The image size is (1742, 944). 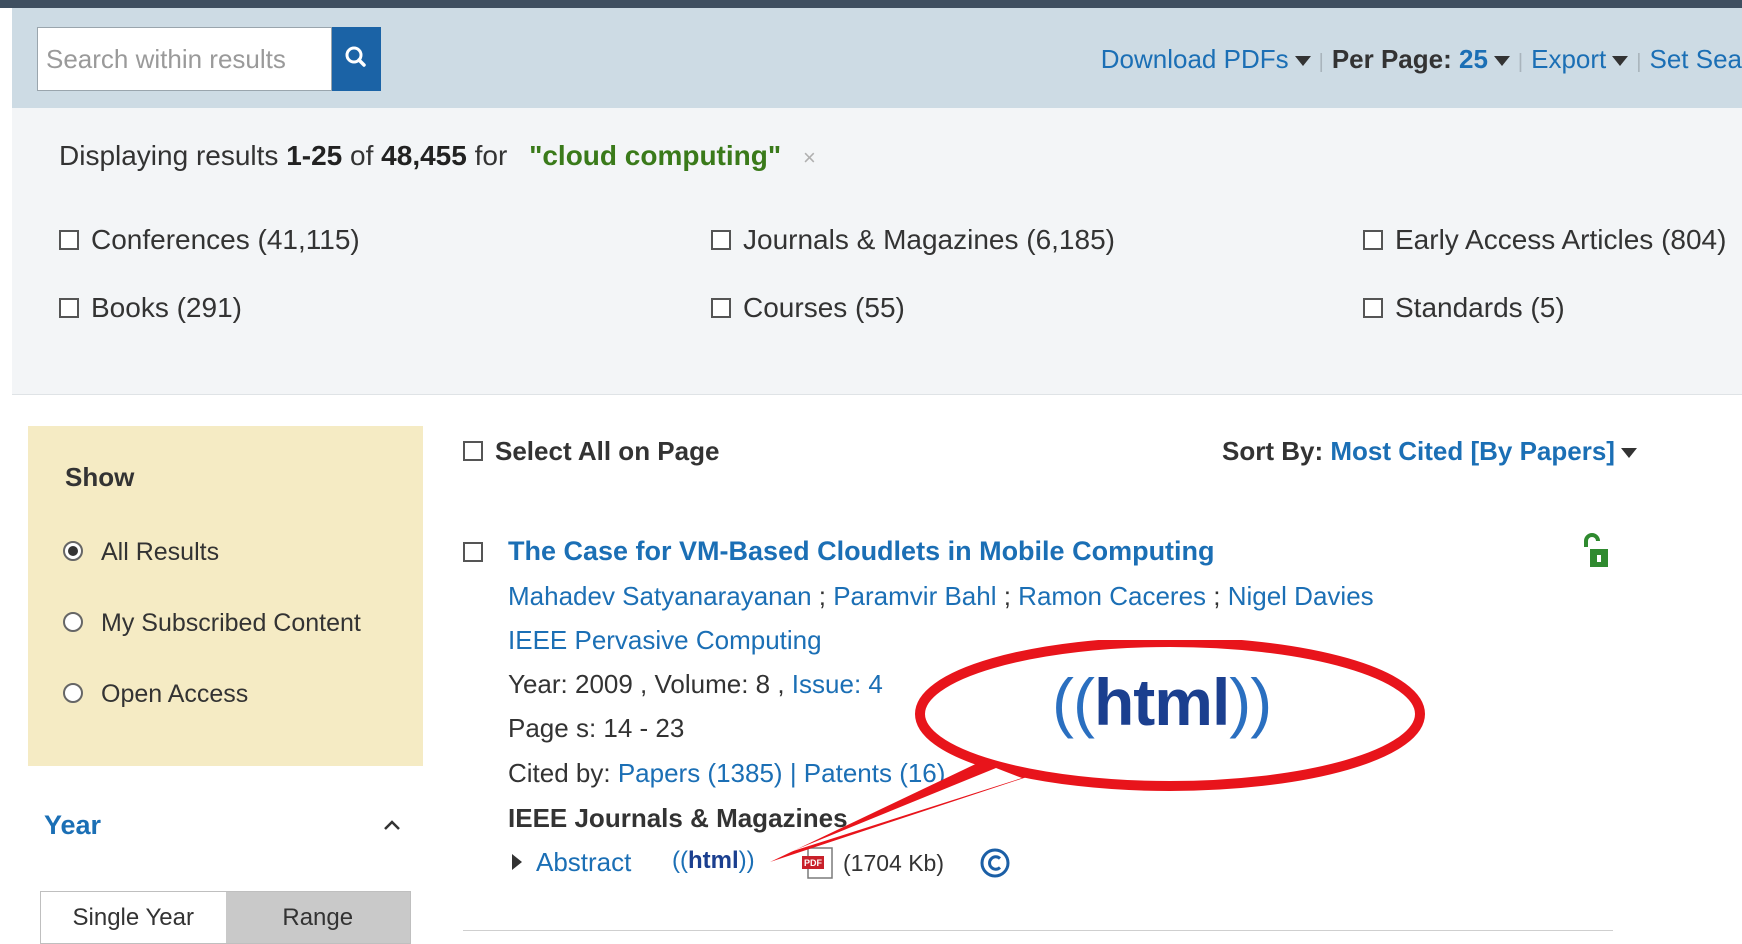 What do you see at coordinates (133, 917) in the screenshot?
I see `tab-single-year: Single Year` at bounding box center [133, 917].